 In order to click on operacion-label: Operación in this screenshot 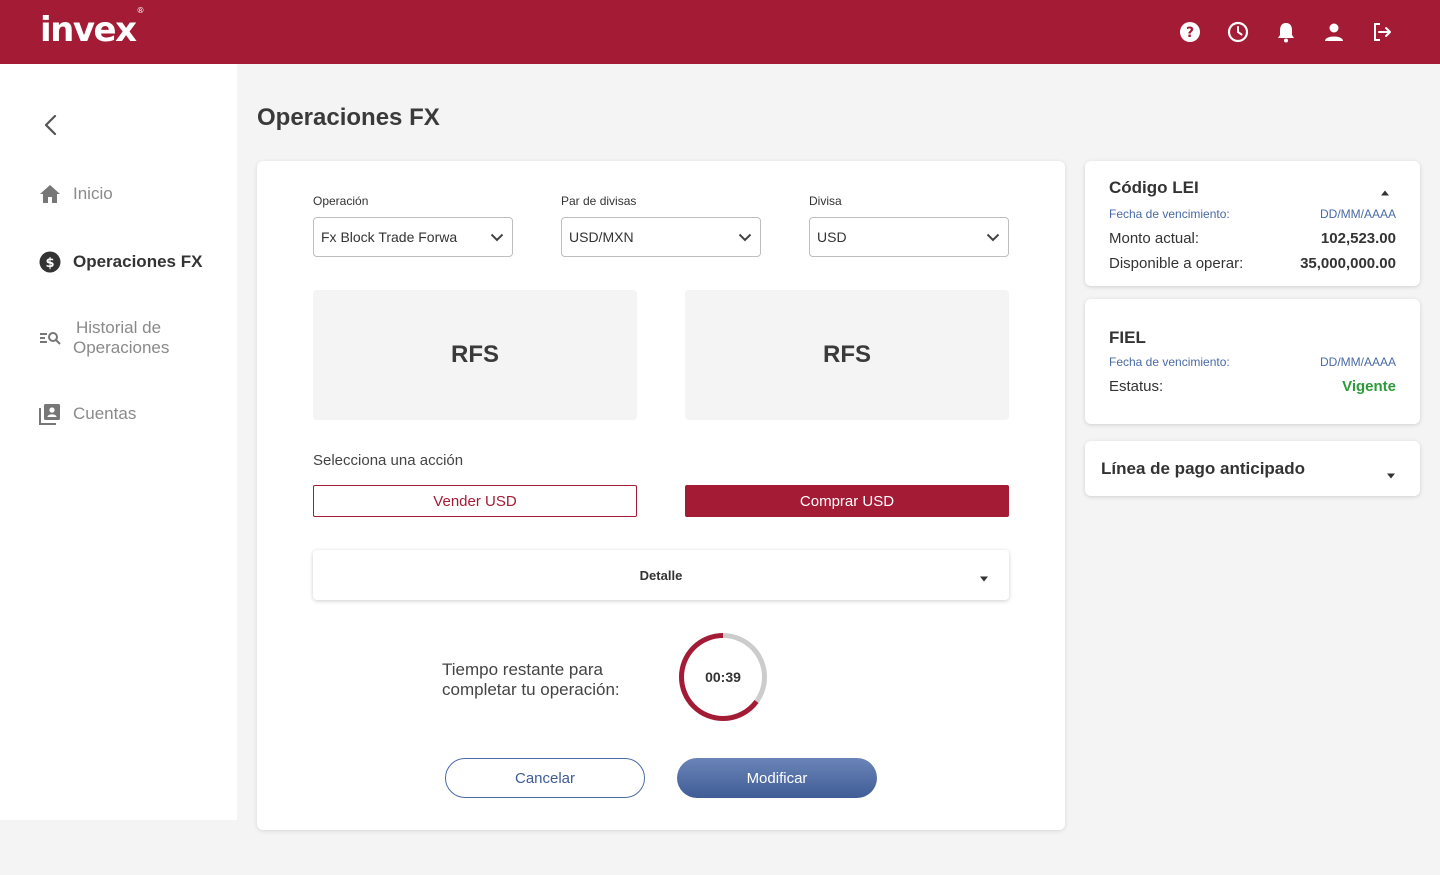, I will do `click(341, 201)`.